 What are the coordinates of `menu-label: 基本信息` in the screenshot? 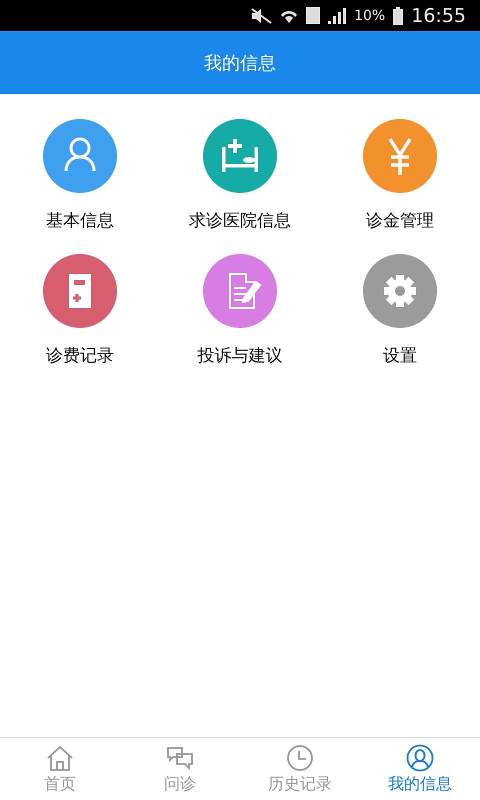 It's located at (80, 220).